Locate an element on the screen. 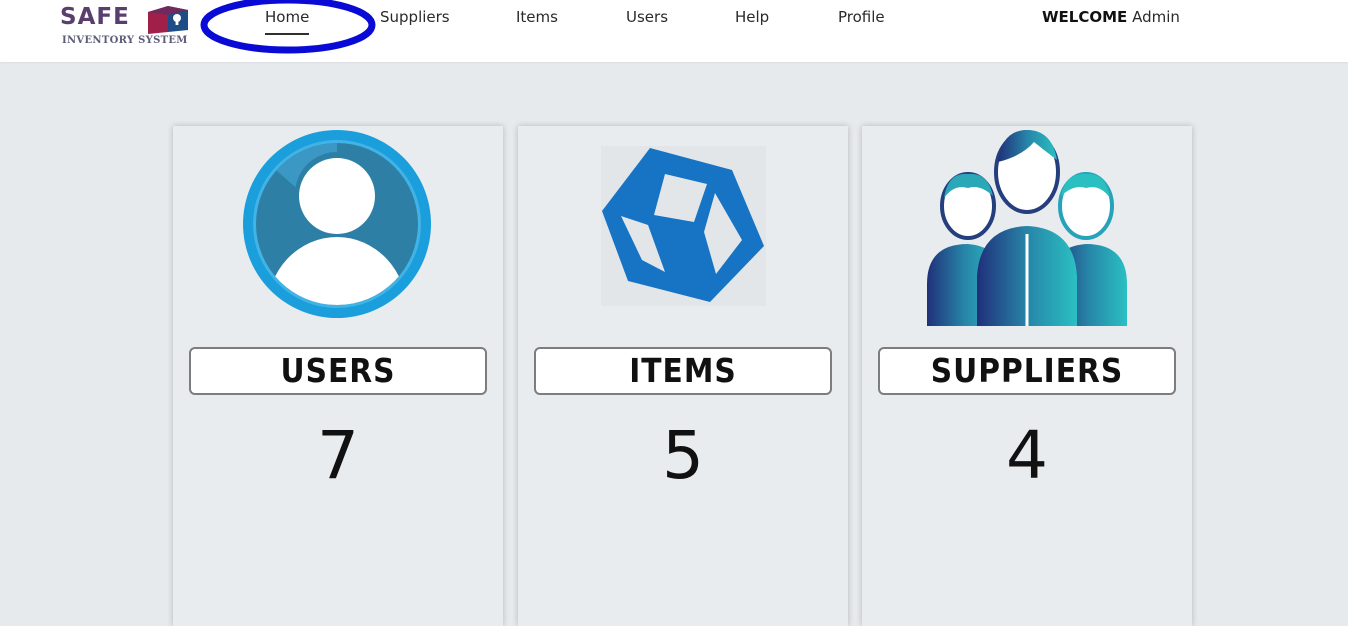 Image resolution: width=1348 pixels, height=626 pixels. nav-suppliers-link: Suppliers is located at coordinates (415, 17).